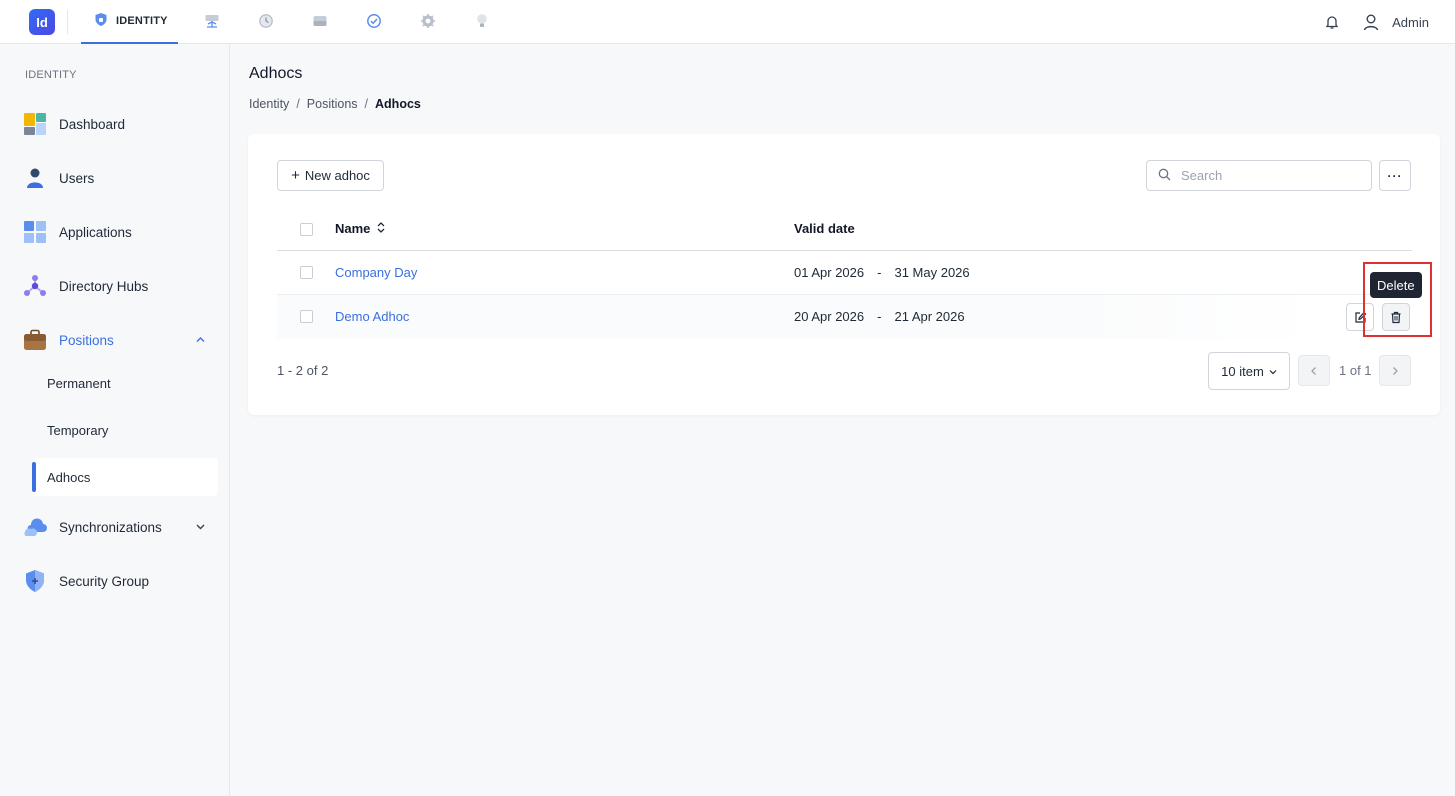 The image size is (1455, 796). What do you see at coordinates (125, 430) in the screenshot?
I see `sidebar-subitem-temporary: Temporary` at bounding box center [125, 430].